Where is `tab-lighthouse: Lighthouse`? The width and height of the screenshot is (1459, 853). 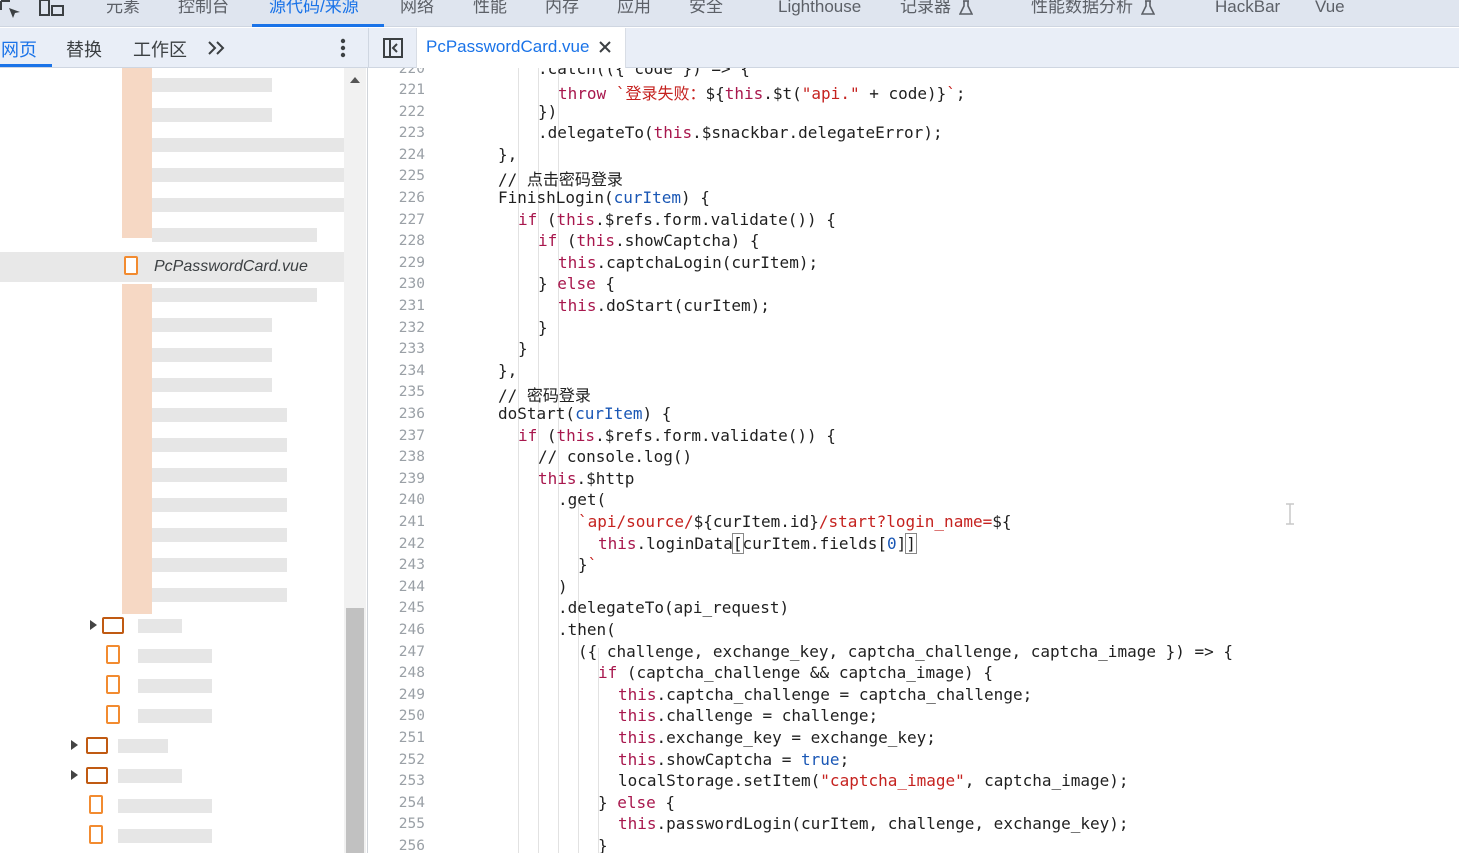
tab-lighthouse: Lighthouse is located at coordinates (819, 11).